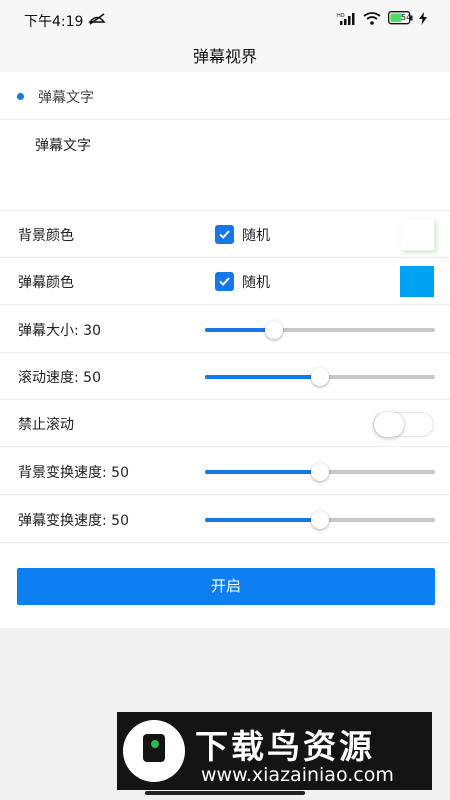 This screenshot has width=450, height=800. I want to click on danmaku-change-speed-row: 弹幕变换速度: 50, so click(225, 519).